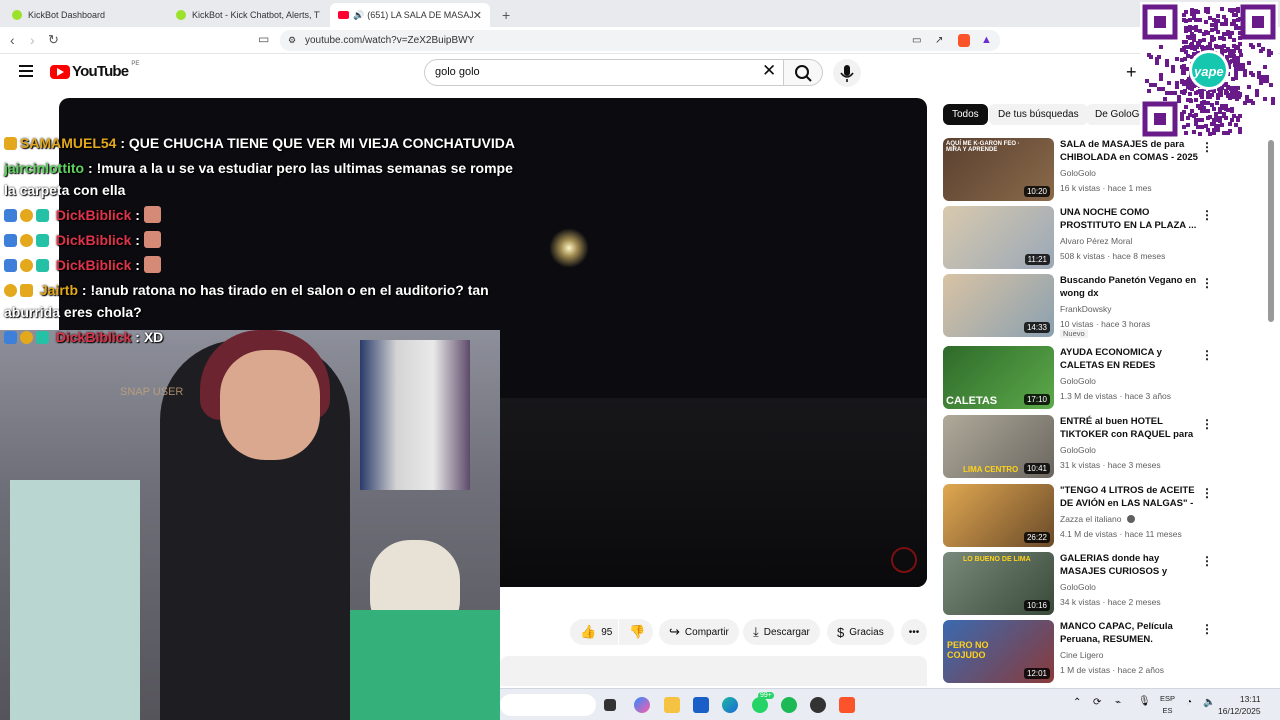 This screenshot has height=720, width=1280. I want to click on tab-youtube-active: 🔊 (651) LA SALA DE MASAJES M ✕, so click(410, 15).